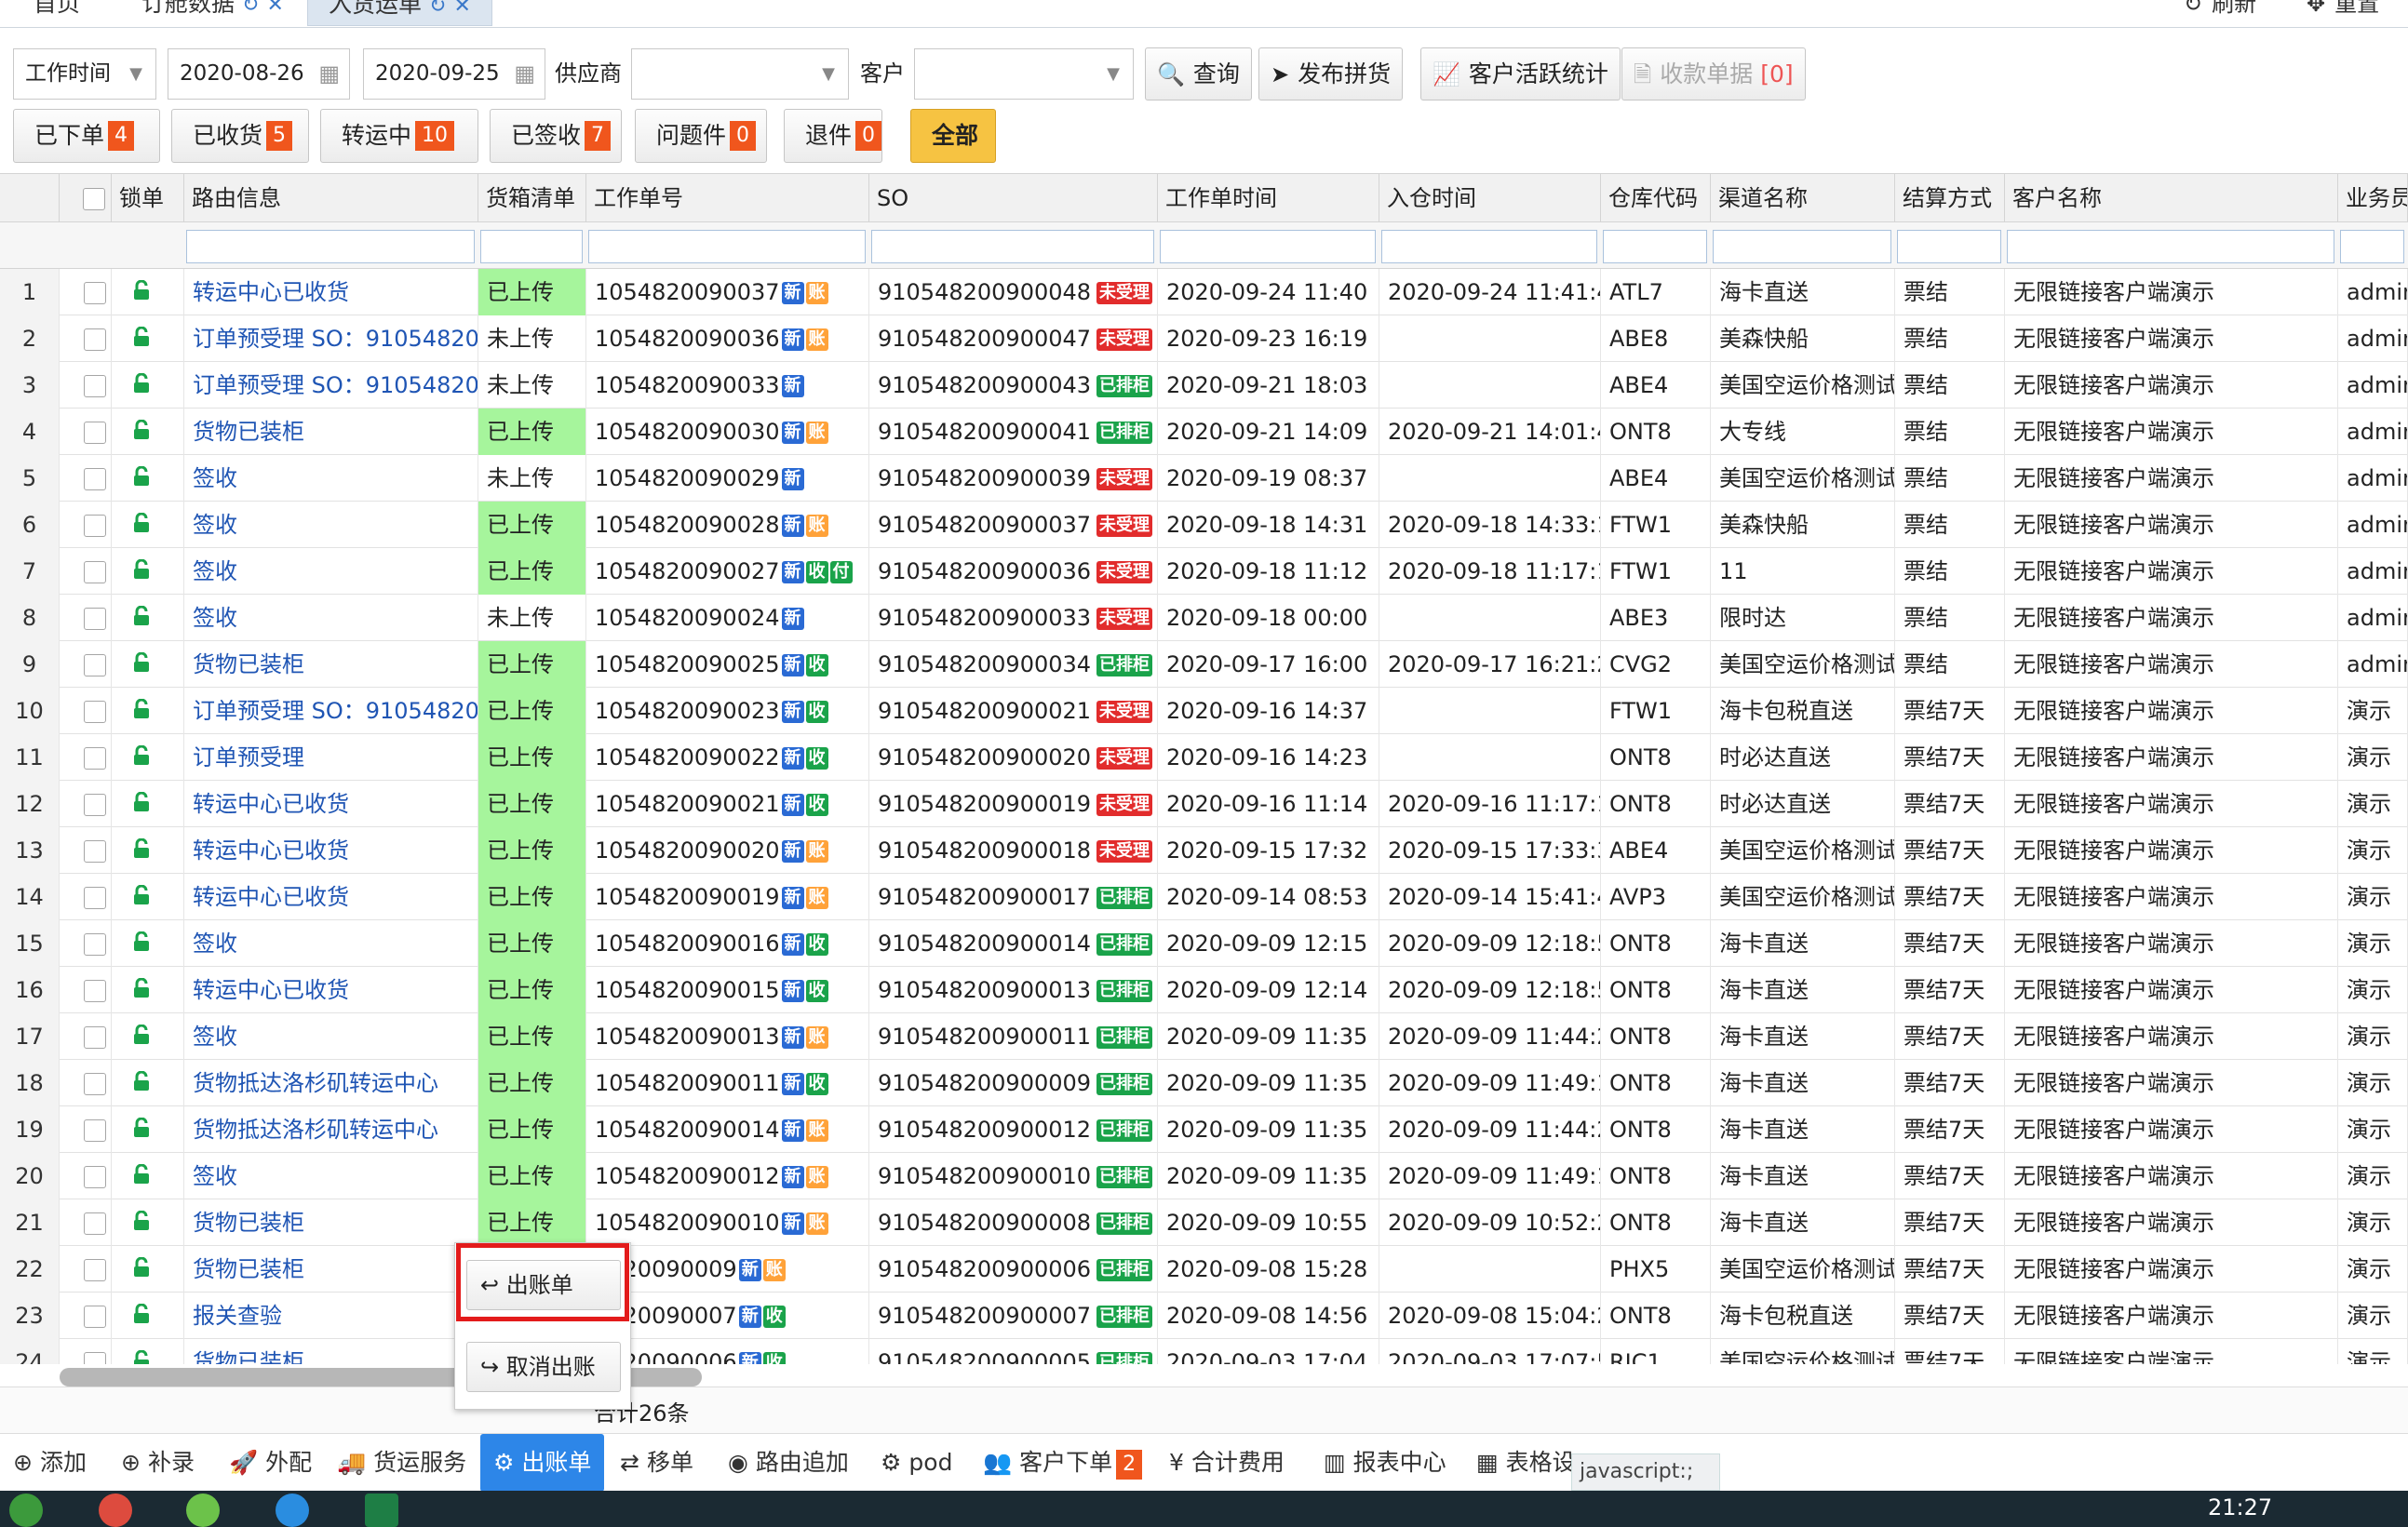 The height and width of the screenshot is (1527, 2408). I want to click on chrome-icon, so click(115, 1510).